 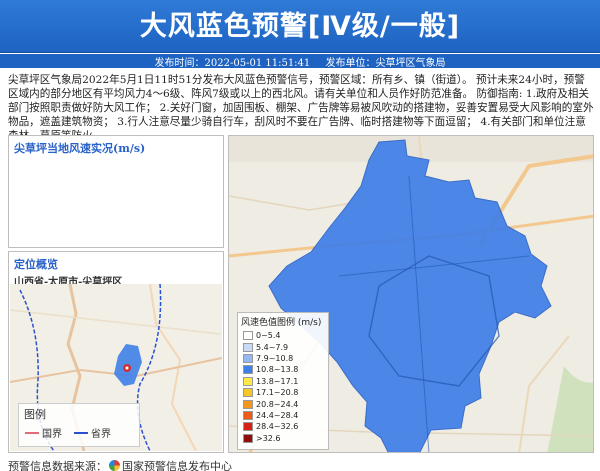 I want to click on wind-legend-label: 5.4~7.9, so click(x=272, y=347).